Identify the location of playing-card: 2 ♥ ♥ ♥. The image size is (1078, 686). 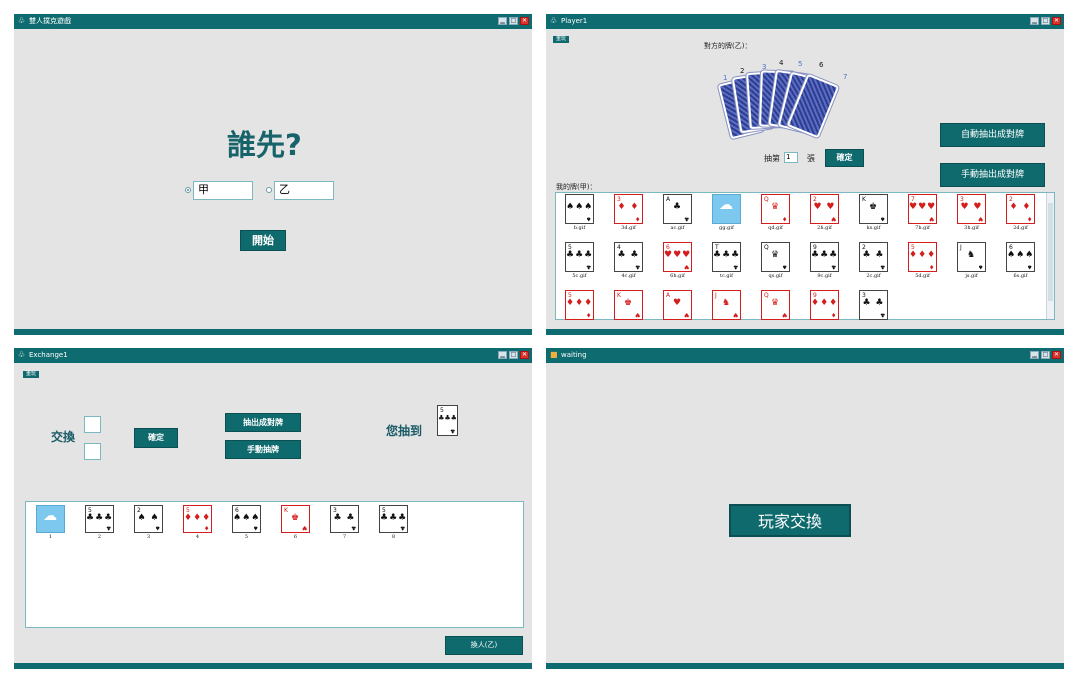
(824, 209).